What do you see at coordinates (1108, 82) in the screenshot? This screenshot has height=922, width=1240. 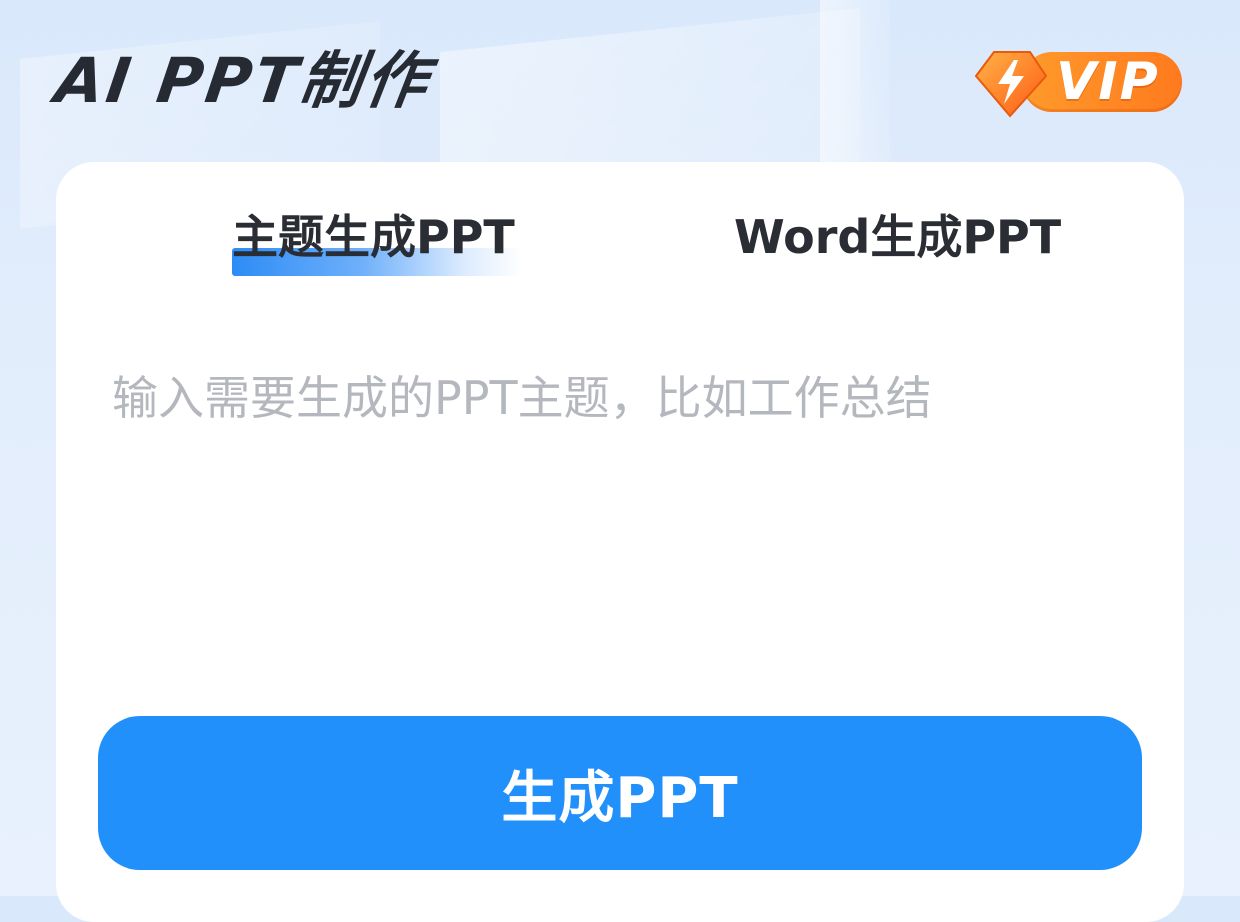 I see `vip-label: VIP` at bounding box center [1108, 82].